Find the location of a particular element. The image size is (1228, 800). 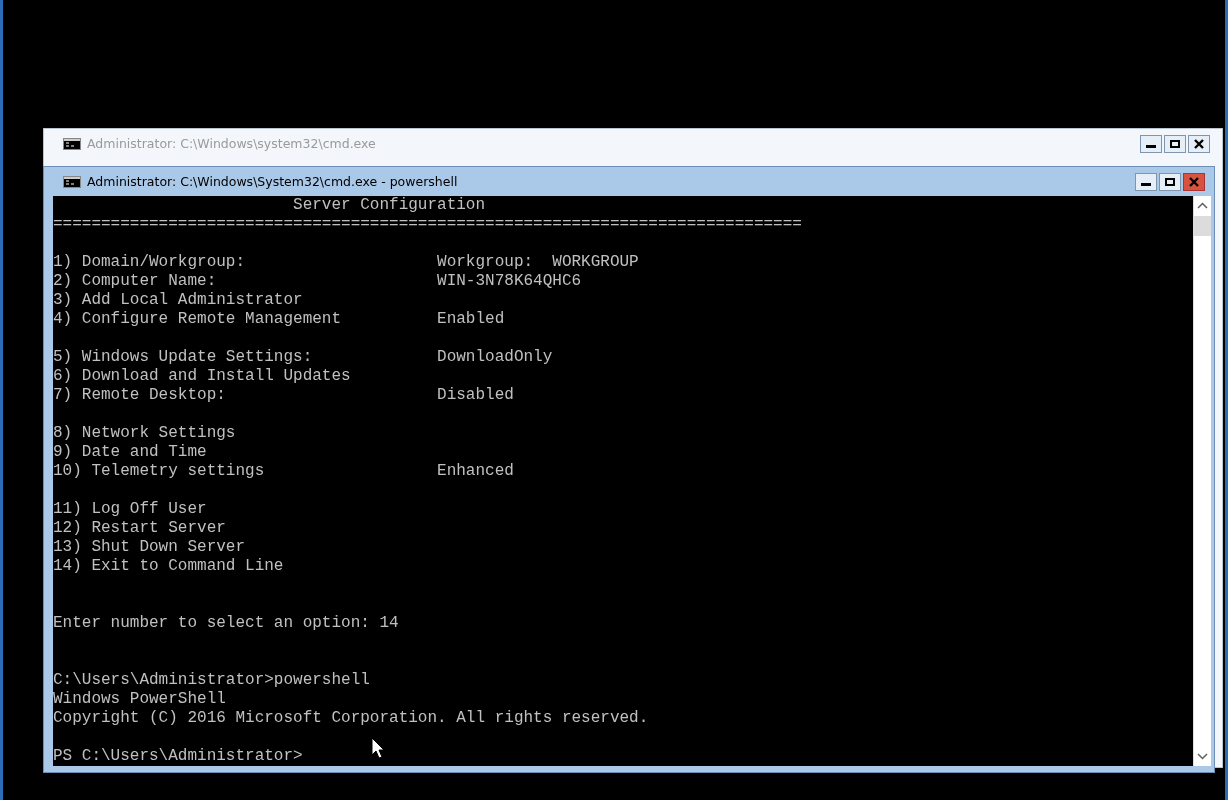

menu-option: 13) Shut Down Server is located at coordinates (149, 547).